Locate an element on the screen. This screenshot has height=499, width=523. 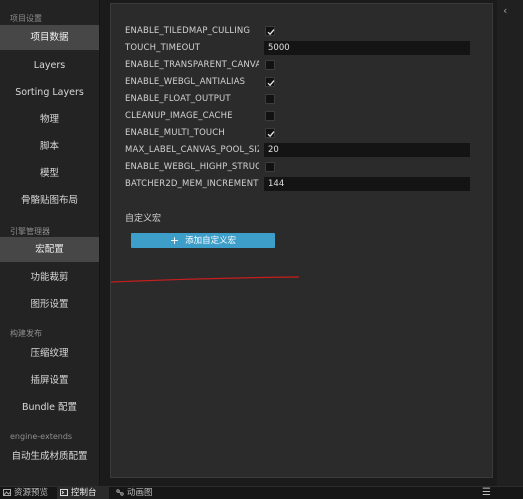
tab-label: 动画图 is located at coordinates (140, 493).